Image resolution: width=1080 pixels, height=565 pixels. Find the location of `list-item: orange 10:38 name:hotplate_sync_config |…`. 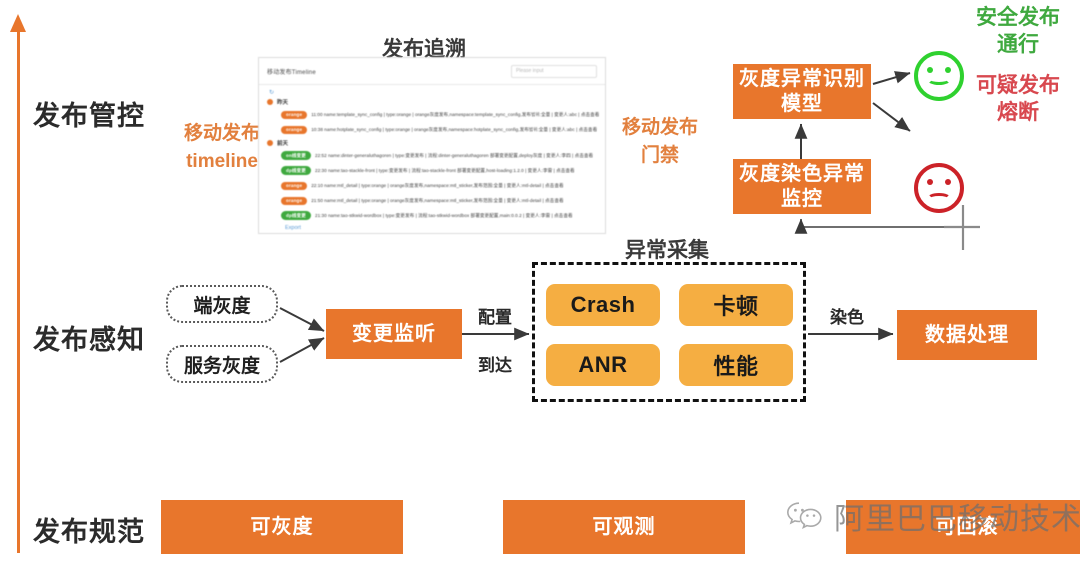

list-item: orange 10:38 name:hotplate_sync_config |… is located at coordinates (432, 129).